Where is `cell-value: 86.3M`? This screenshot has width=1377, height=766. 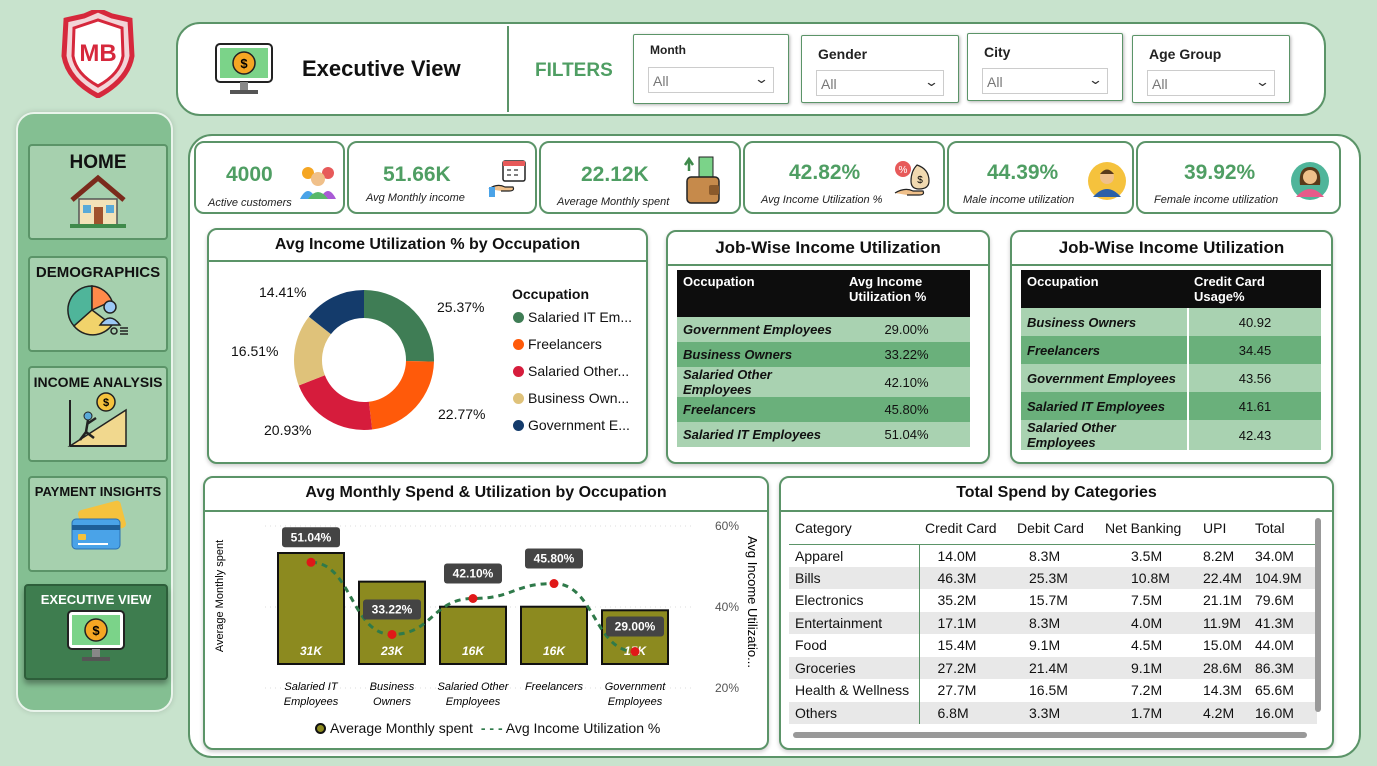
cell-value: 86.3M is located at coordinates (1283, 667).